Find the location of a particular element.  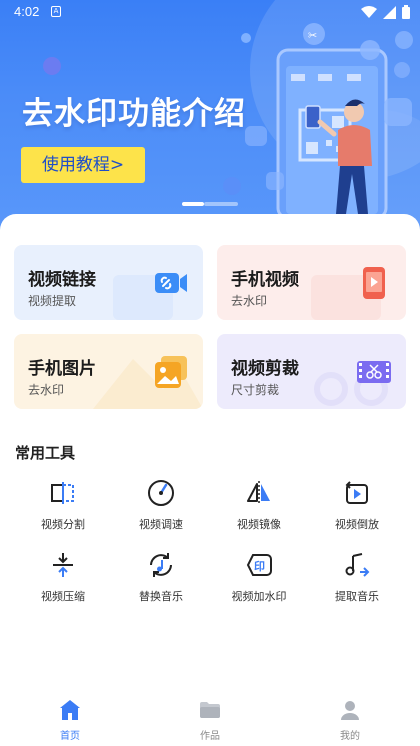

signal-icon is located at coordinates (389, 12).